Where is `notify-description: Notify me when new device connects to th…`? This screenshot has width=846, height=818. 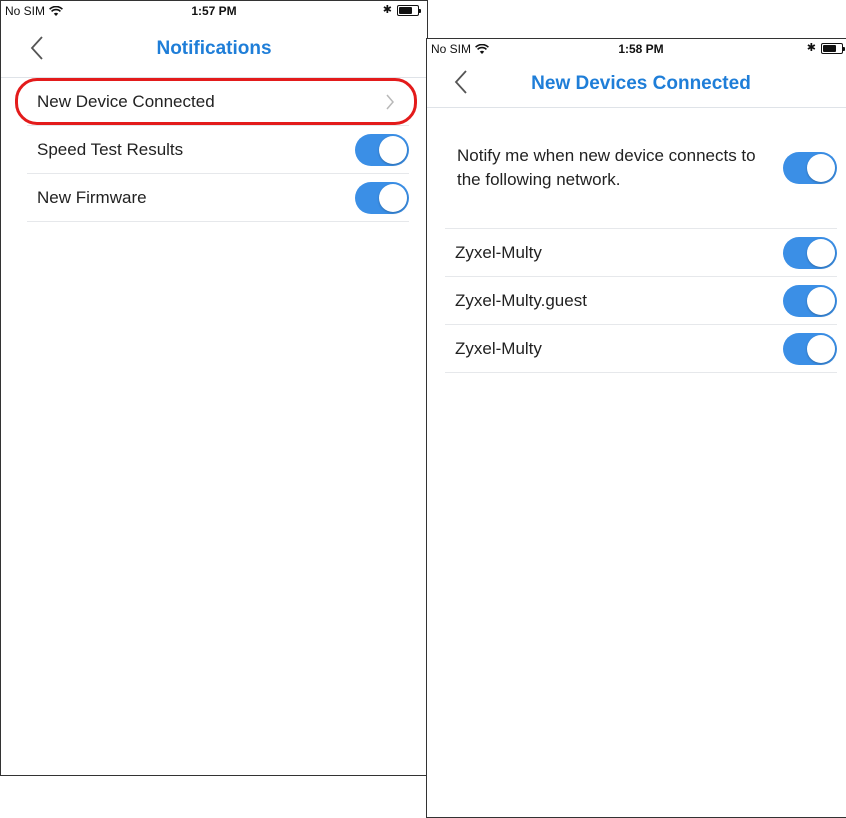 notify-description: Notify me when new device connects to th… is located at coordinates (606, 167).